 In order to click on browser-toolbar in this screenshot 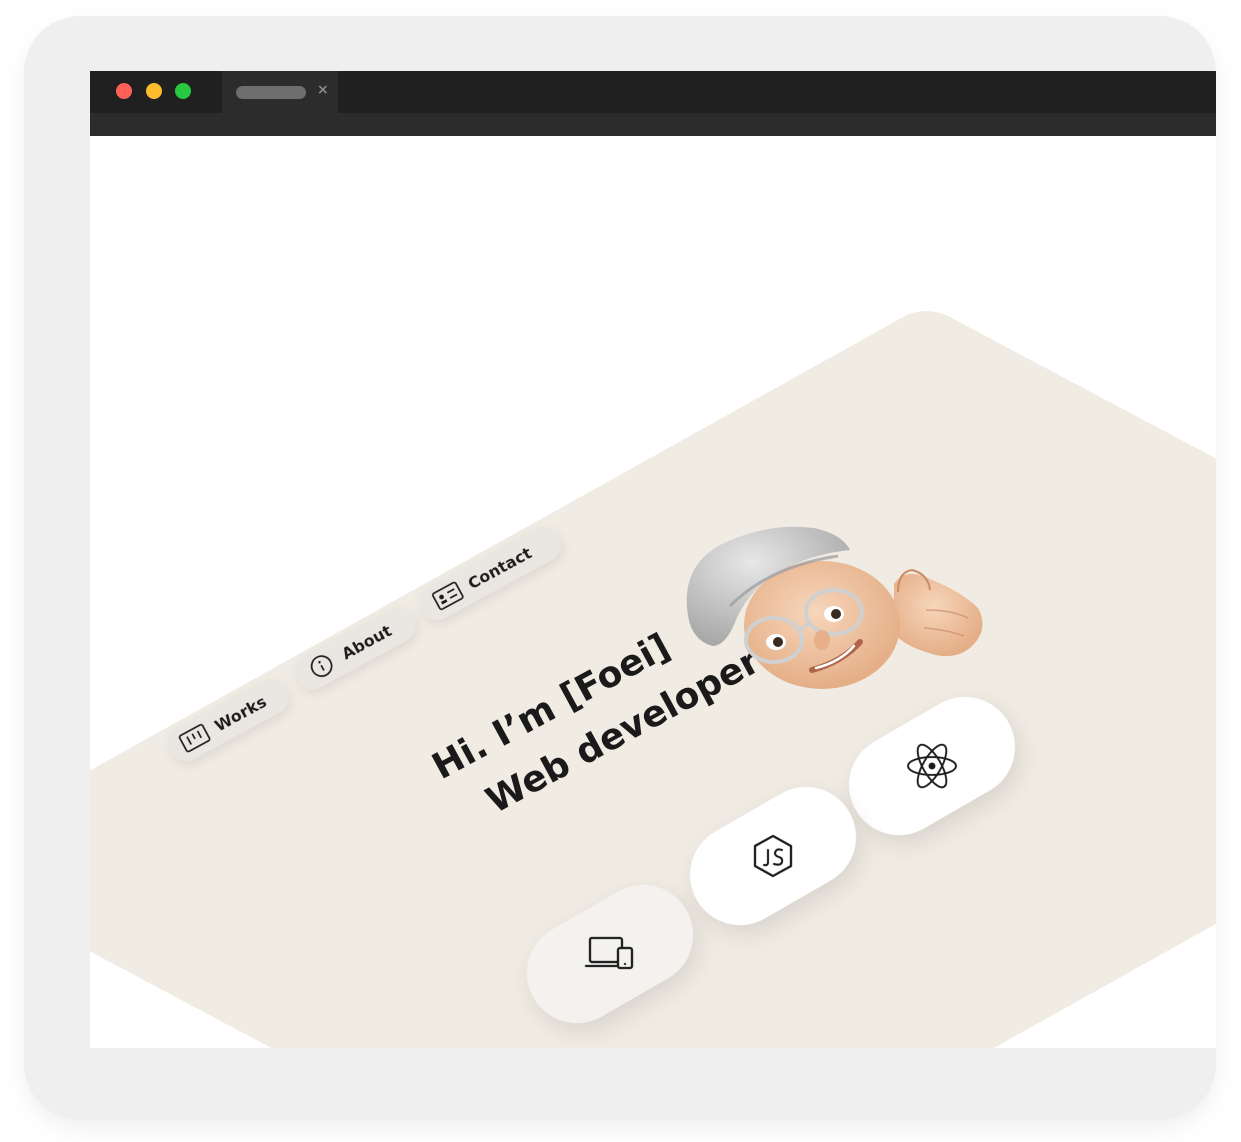, I will do `click(653, 124)`.